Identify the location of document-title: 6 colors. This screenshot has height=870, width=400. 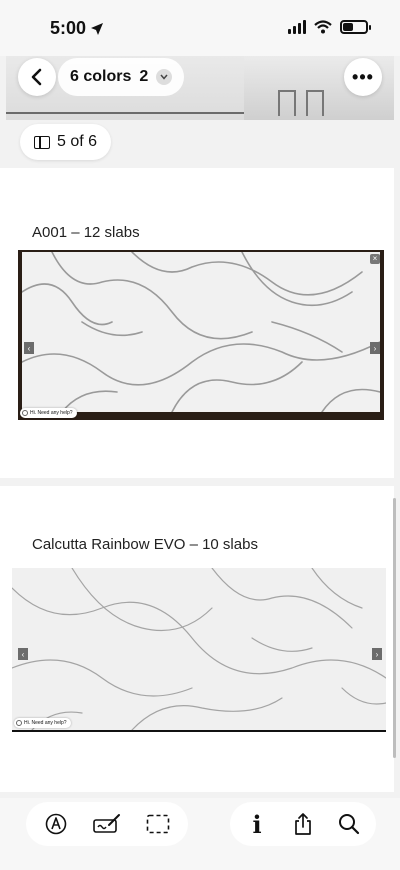
(101, 76).